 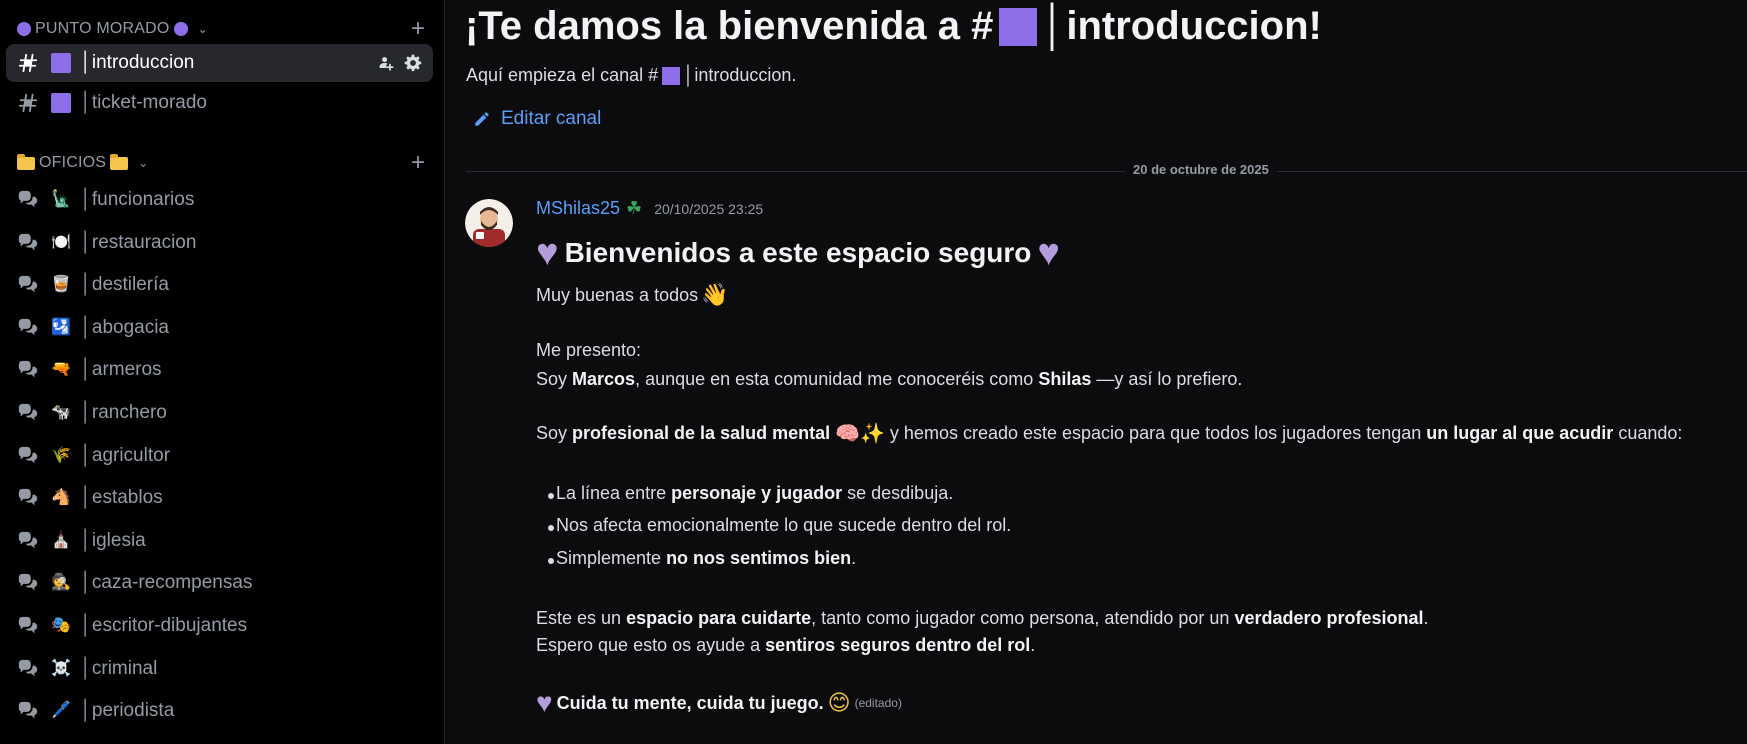 I want to click on smiling-face-icon: 😊, so click(x=839, y=702).